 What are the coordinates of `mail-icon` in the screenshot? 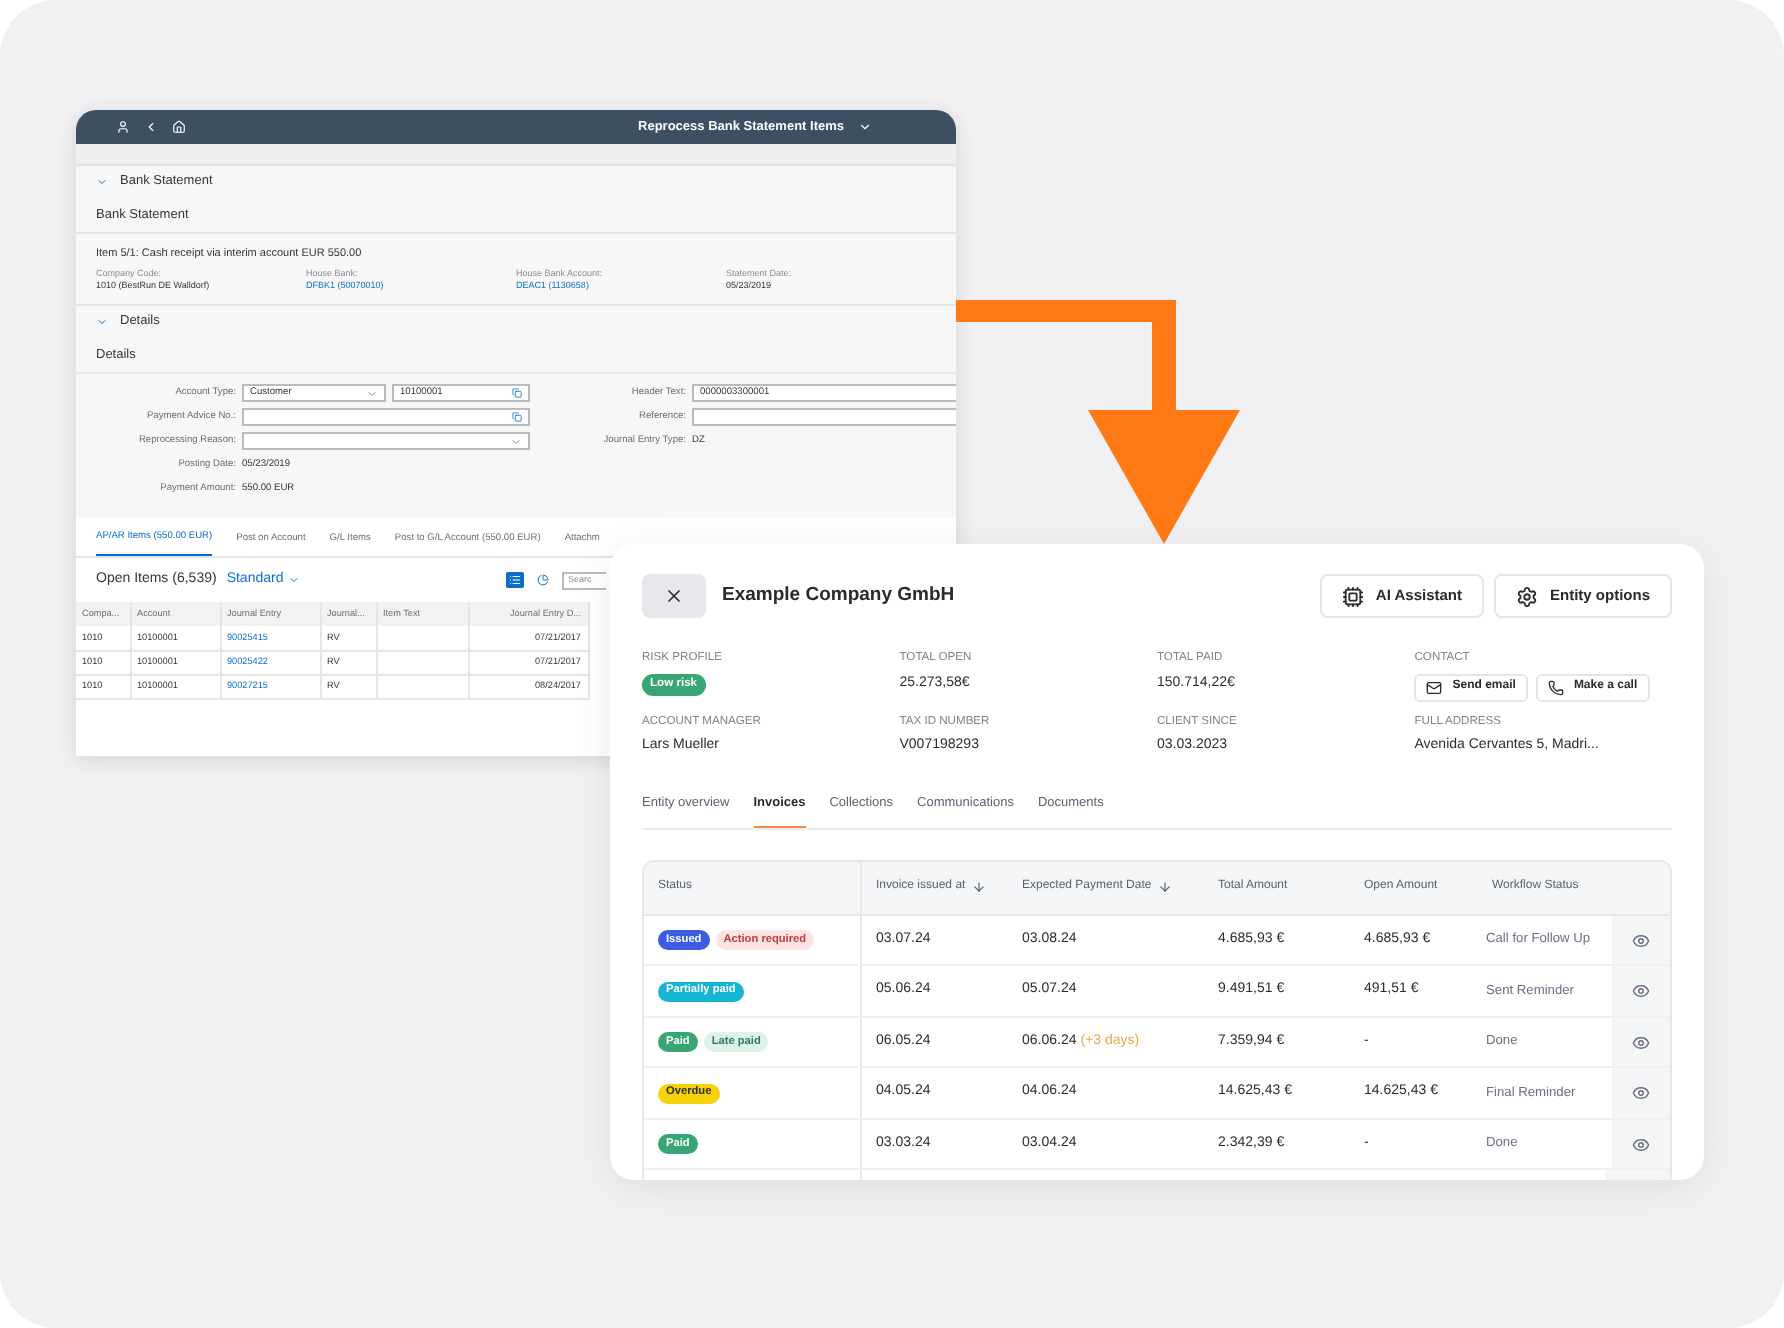 It's located at (1434, 687).